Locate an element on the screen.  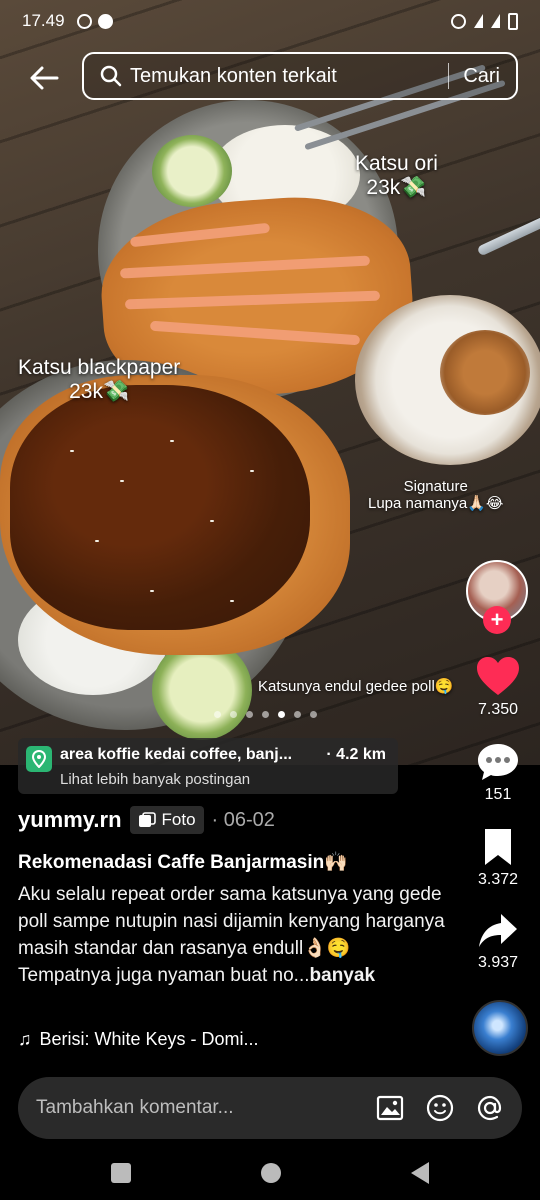
comment-count: 151 is located at coordinates (498, 794).